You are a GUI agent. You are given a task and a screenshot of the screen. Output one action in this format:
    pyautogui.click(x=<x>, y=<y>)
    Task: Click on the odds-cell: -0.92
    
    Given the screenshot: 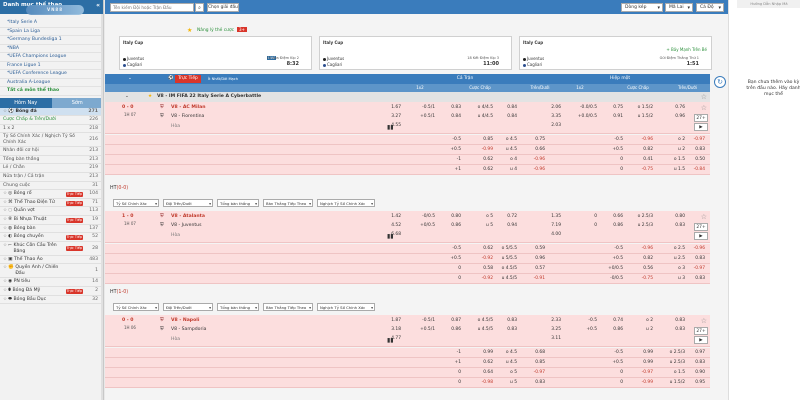 What is the action you would take?
    pyautogui.click(x=481, y=258)
    